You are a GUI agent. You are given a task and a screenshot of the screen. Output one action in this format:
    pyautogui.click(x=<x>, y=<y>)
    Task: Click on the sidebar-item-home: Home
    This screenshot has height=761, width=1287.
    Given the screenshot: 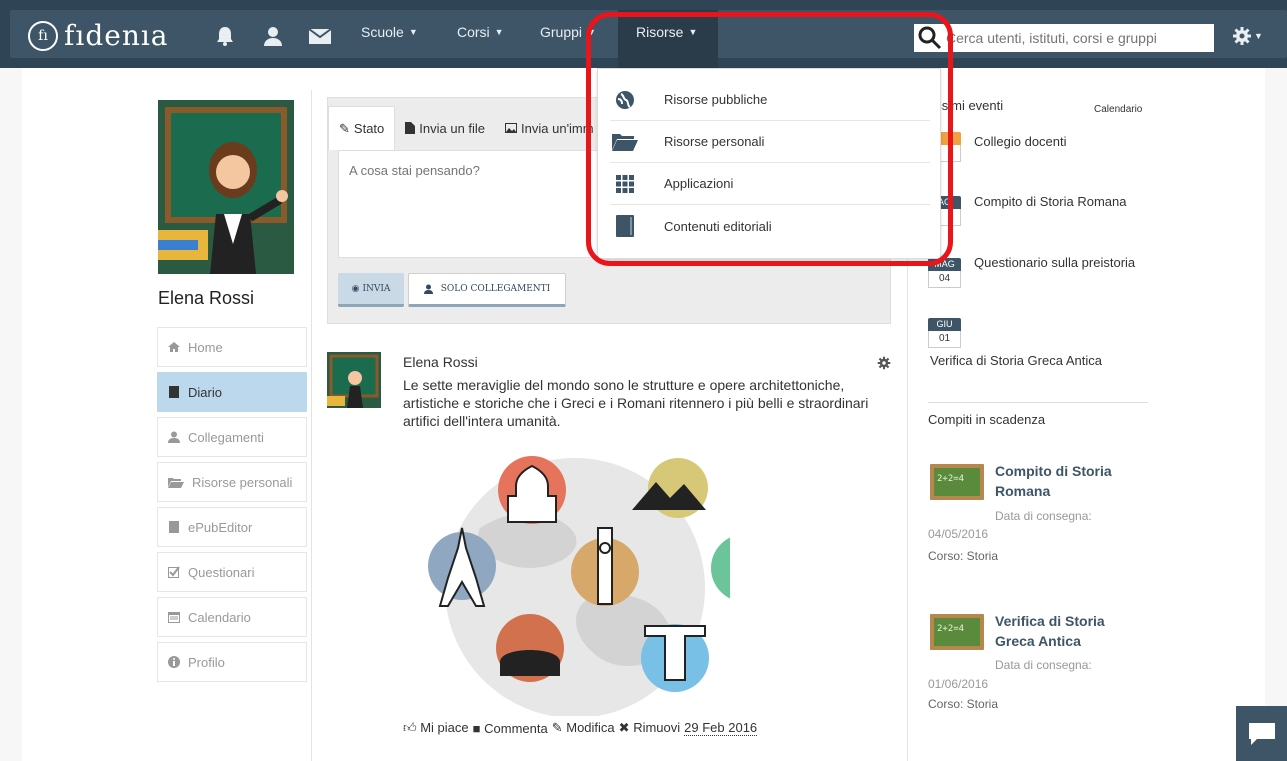 What is the action you would take?
    pyautogui.click(x=232, y=347)
    